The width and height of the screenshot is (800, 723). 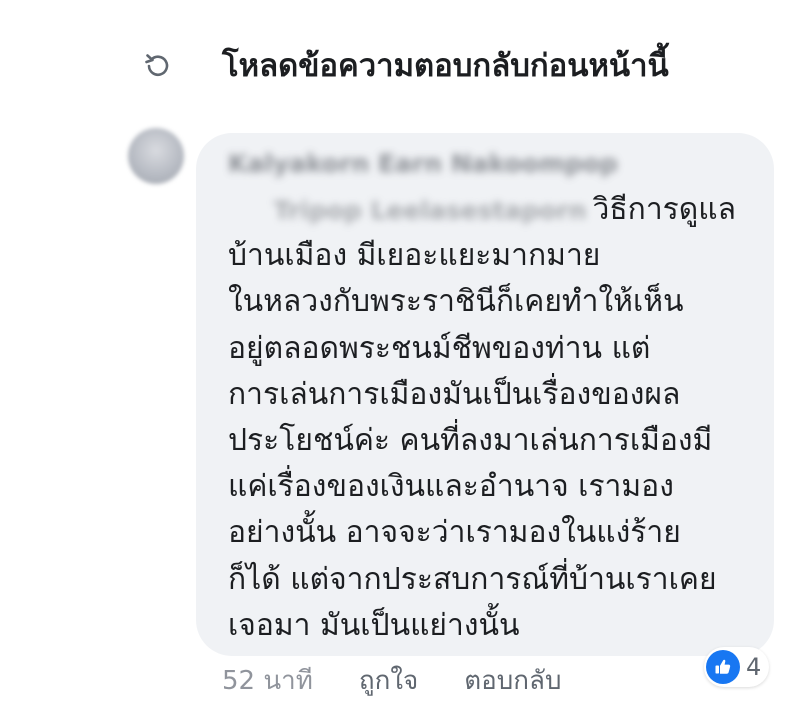 What do you see at coordinates (414, 256) in the screenshot?
I see `comment-text-line: บ้านเมือง มีเยอะแยะมากมาย` at bounding box center [414, 256].